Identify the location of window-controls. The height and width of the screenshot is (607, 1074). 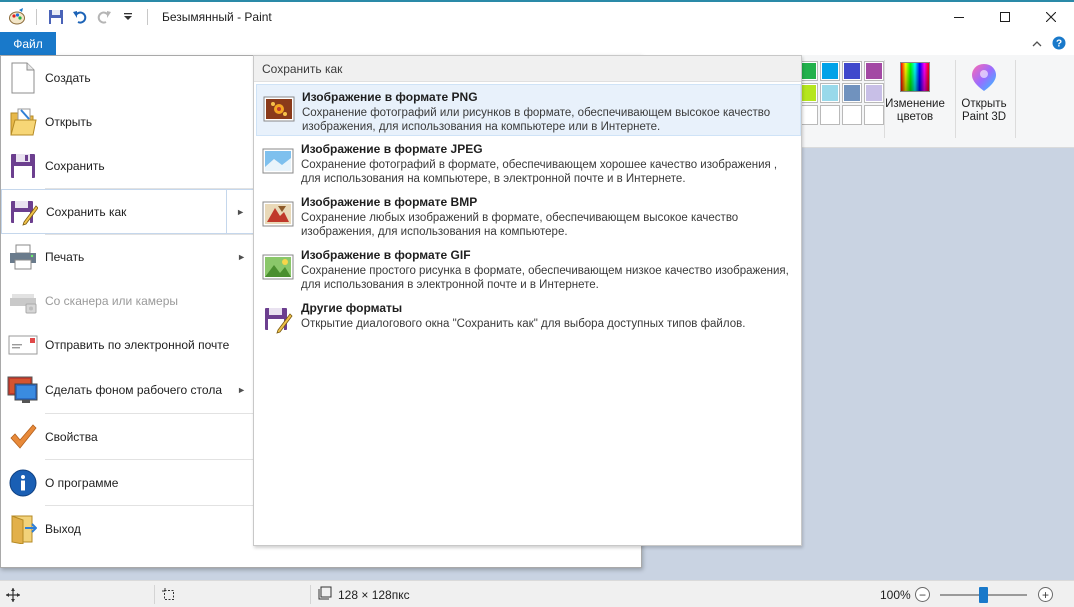
(1005, 17).